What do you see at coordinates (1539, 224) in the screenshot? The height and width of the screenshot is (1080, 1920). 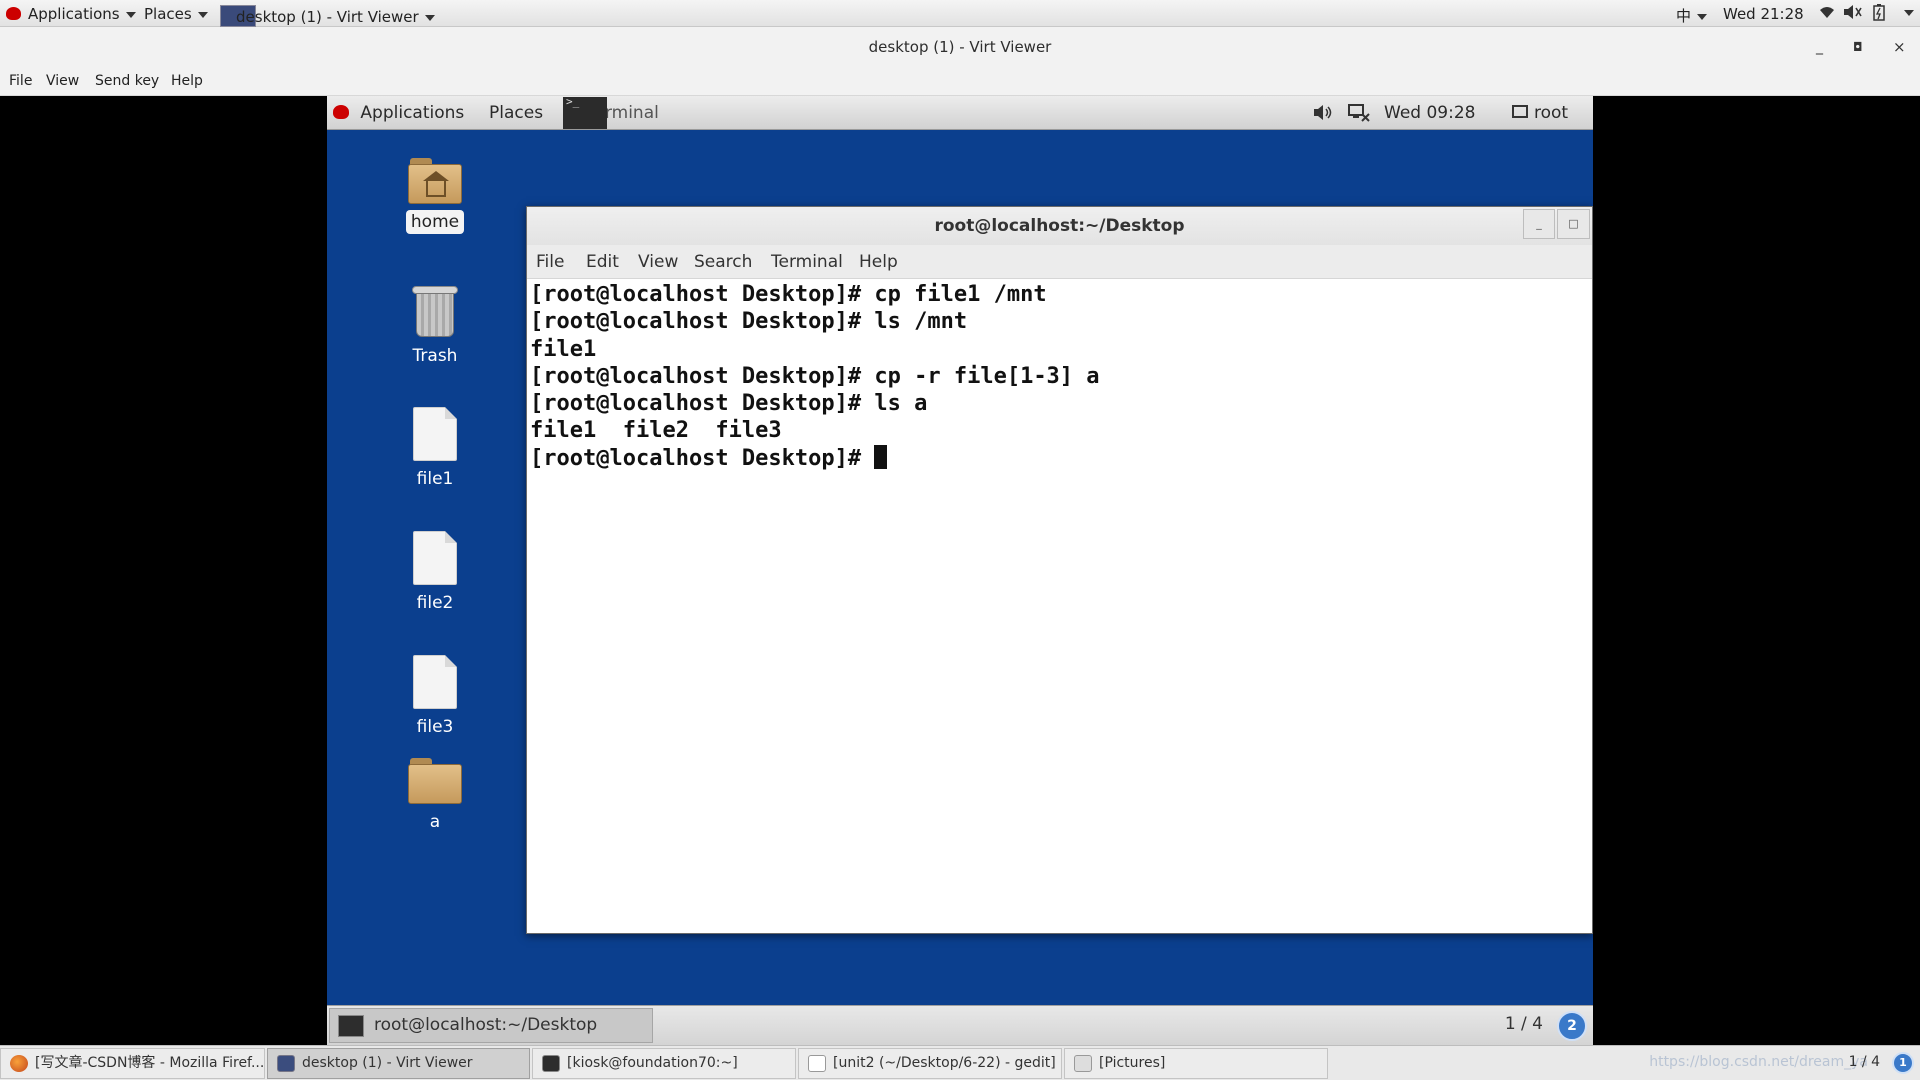 I see `terminal-minimize-icon: _` at bounding box center [1539, 224].